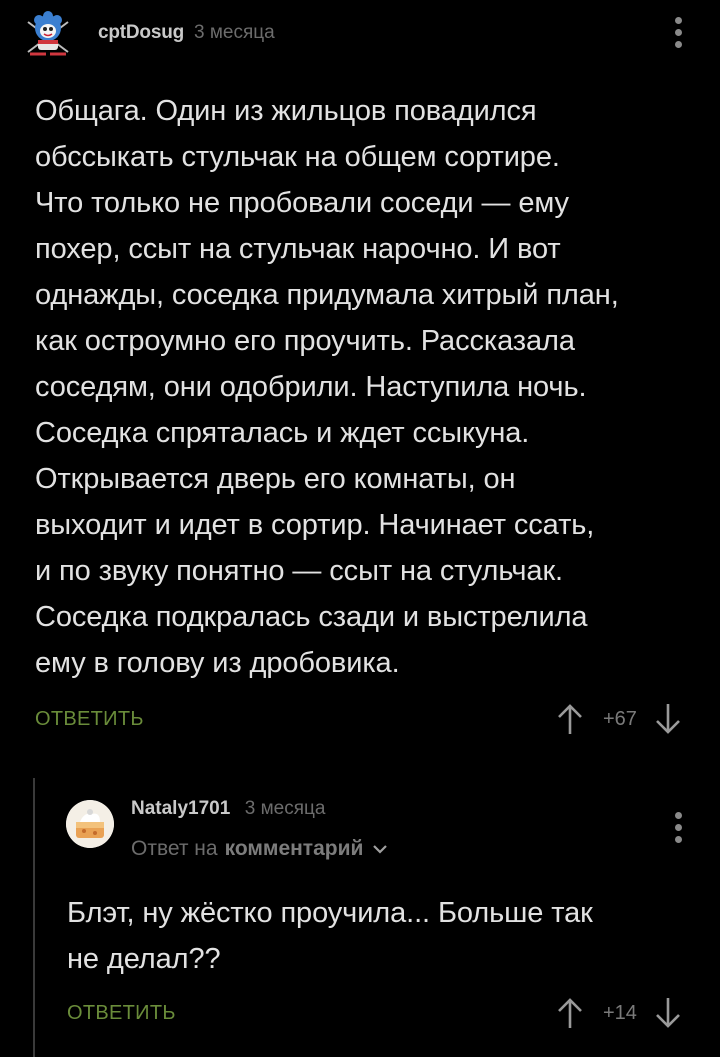 This screenshot has width=720, height=1057. Describe the element at coordinates (311, 617) in the screenshot. I see `comment-line: Соседка подкралась сзади и выстрелила` at that location.